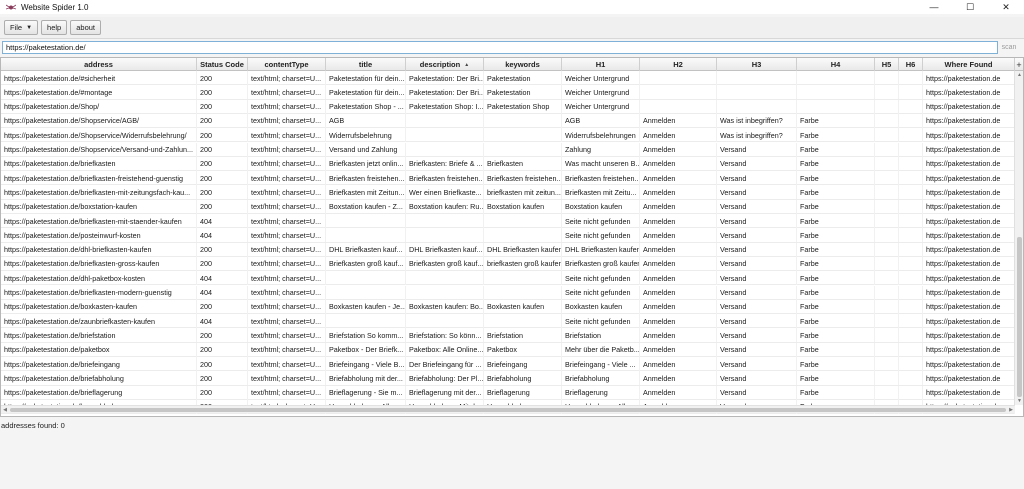  Describe the element at coordinates (969, 64) in the screenshot. I see `column-header-where-found: Where Found` at that location.